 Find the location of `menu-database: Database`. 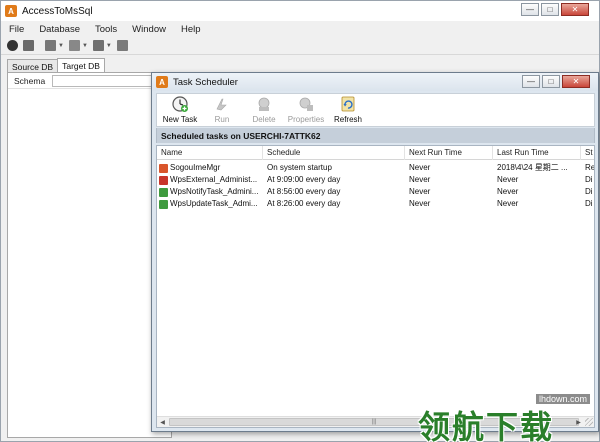

menu-database: Database is located at coordinates (59, 29).